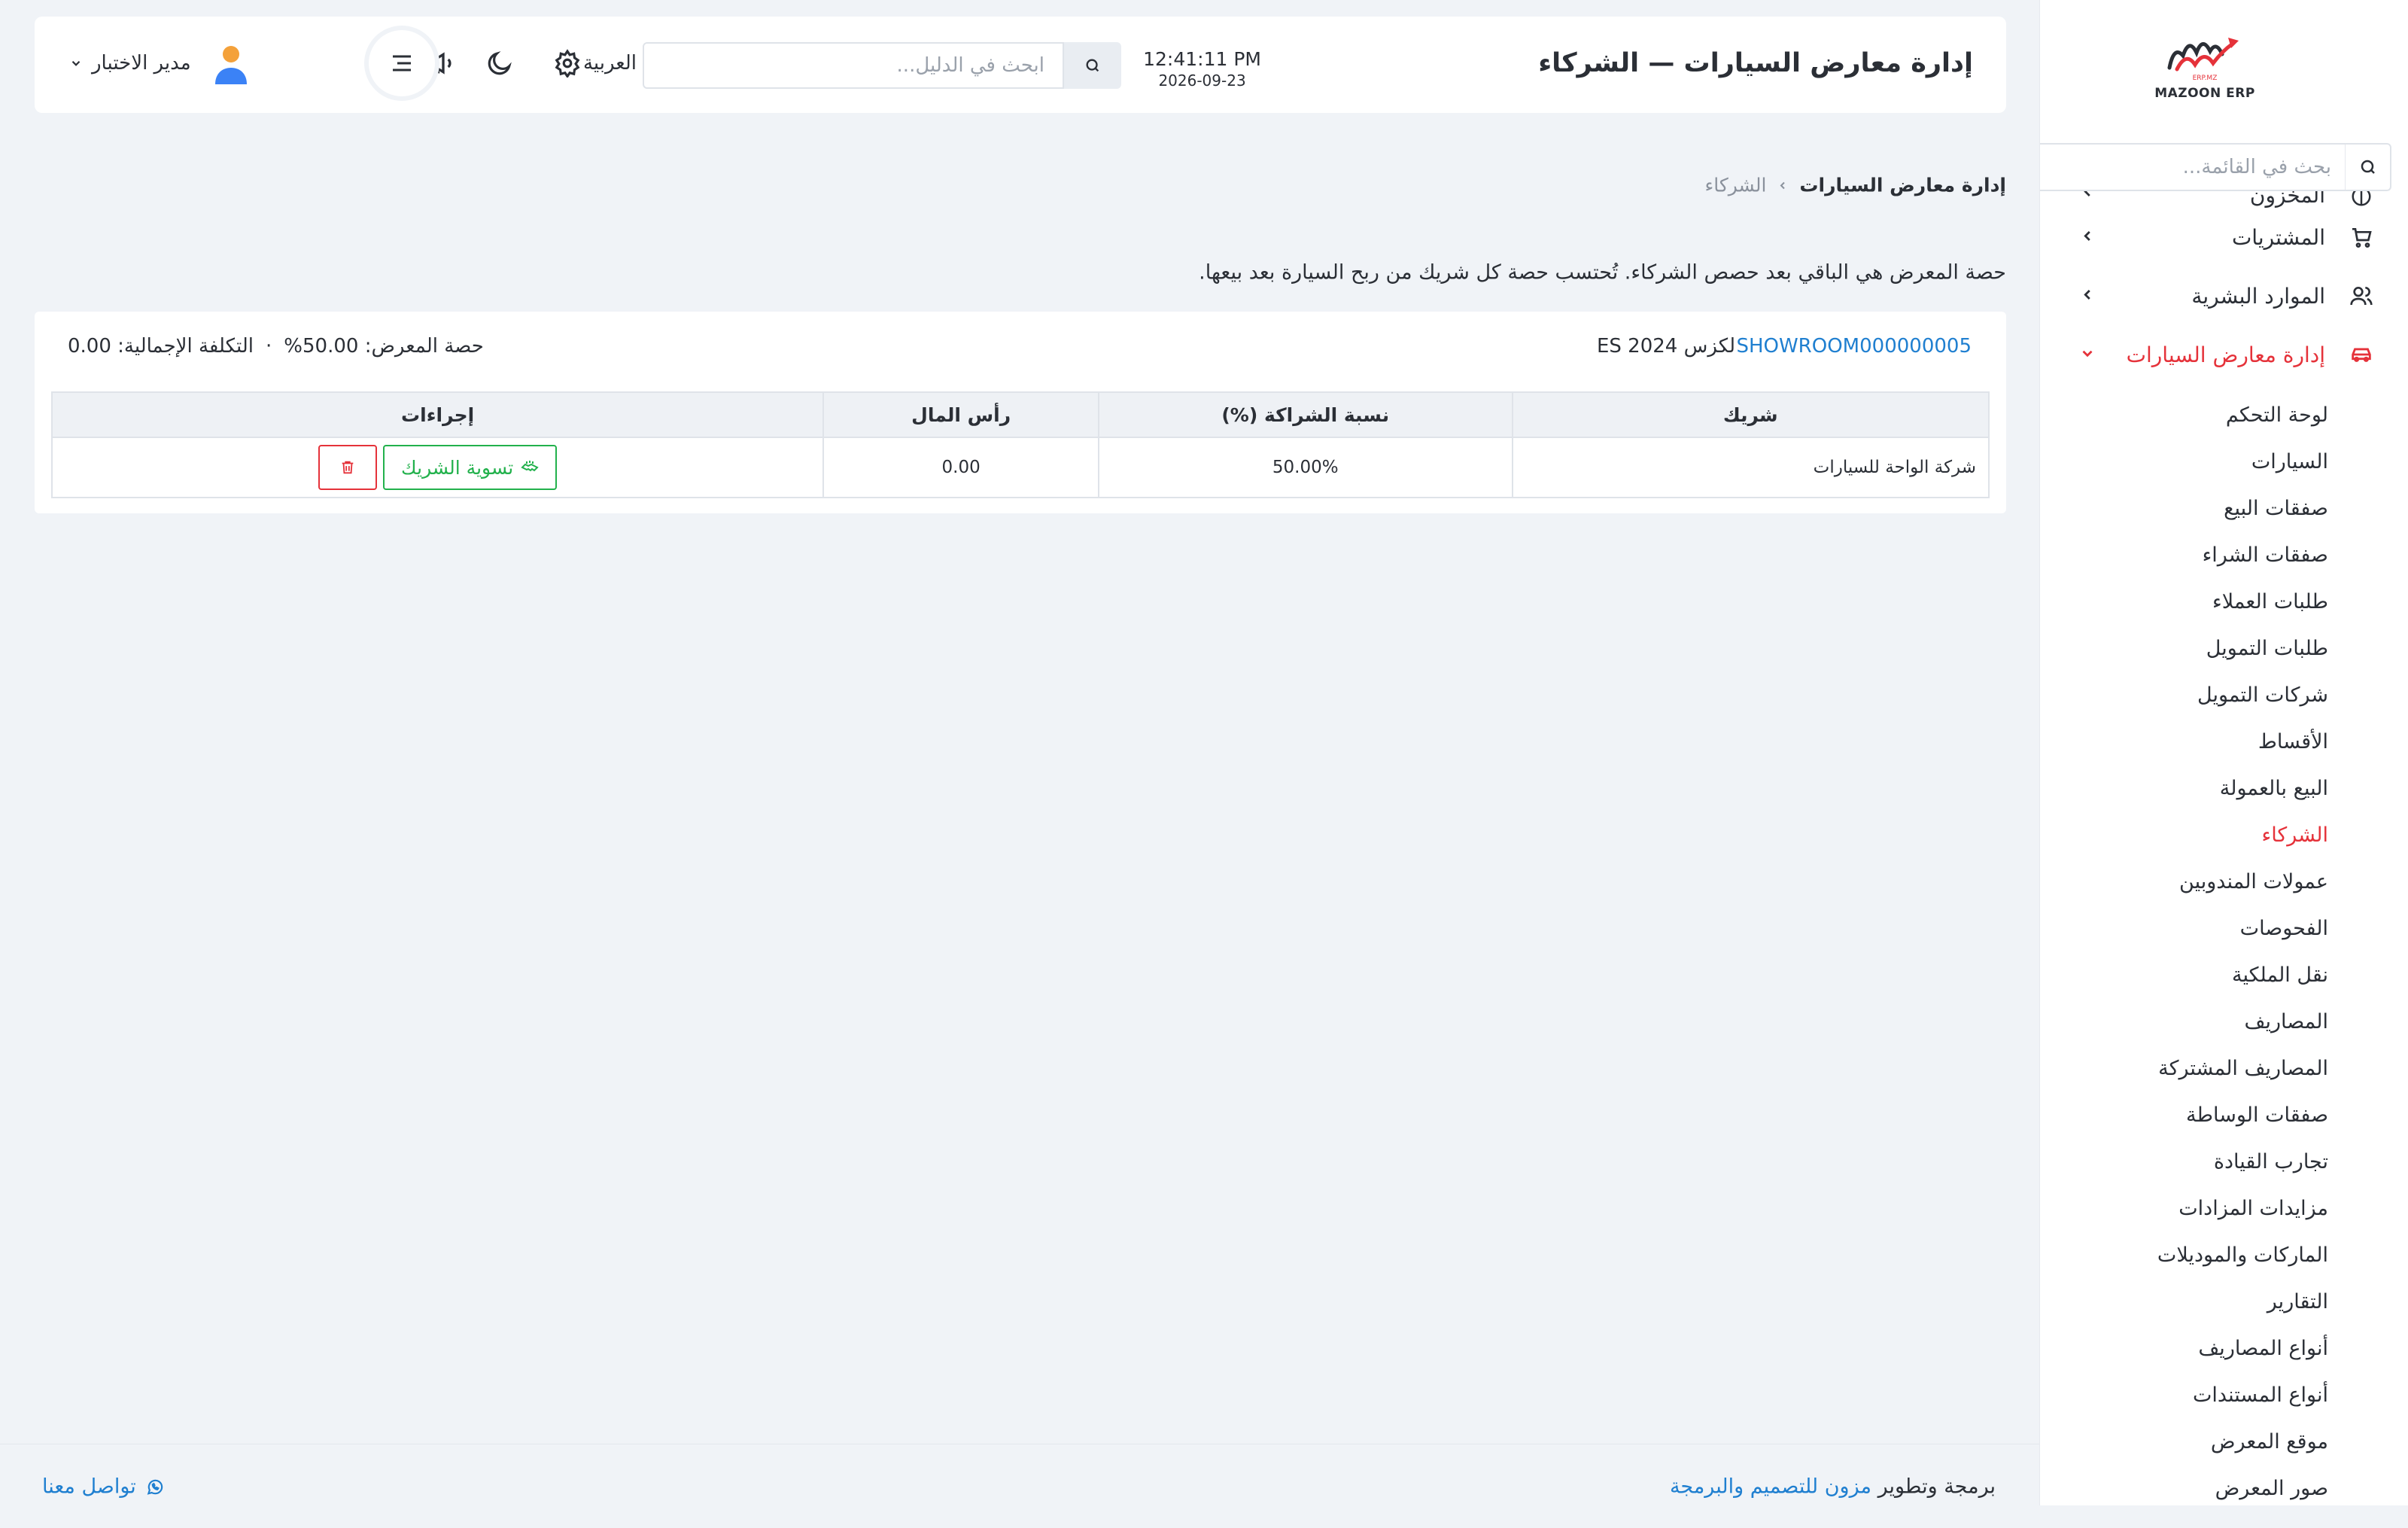  I want to click on row-actions: تسوية الشريك, so click(437, 467).